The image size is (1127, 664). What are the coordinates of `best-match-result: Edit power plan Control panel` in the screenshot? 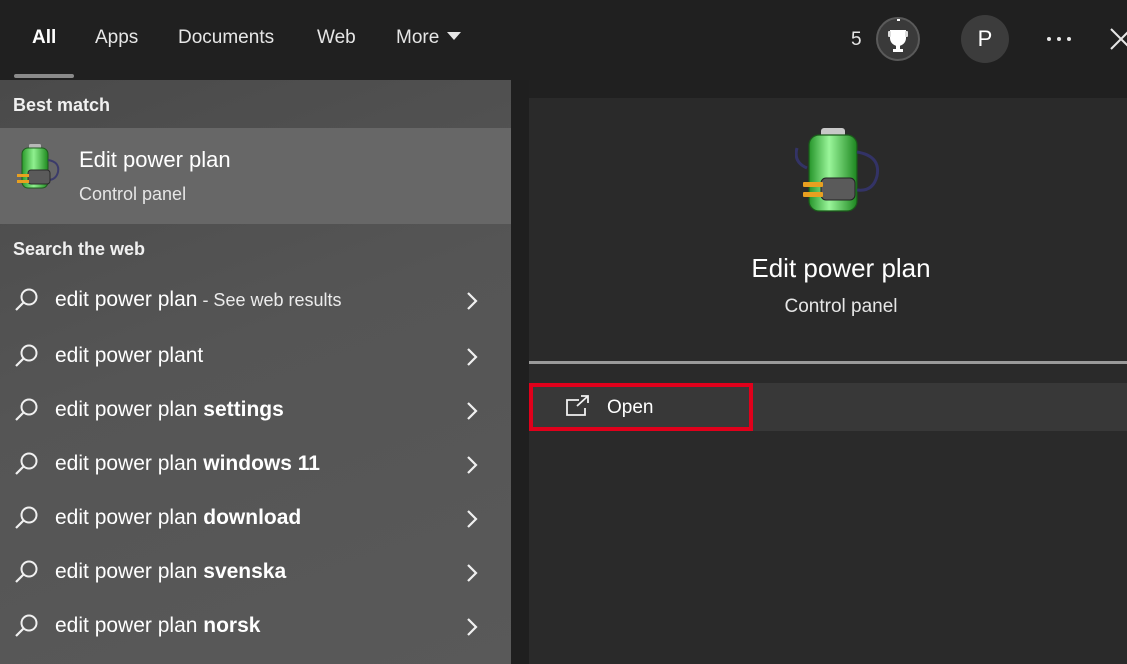 It's located at (255, 176).